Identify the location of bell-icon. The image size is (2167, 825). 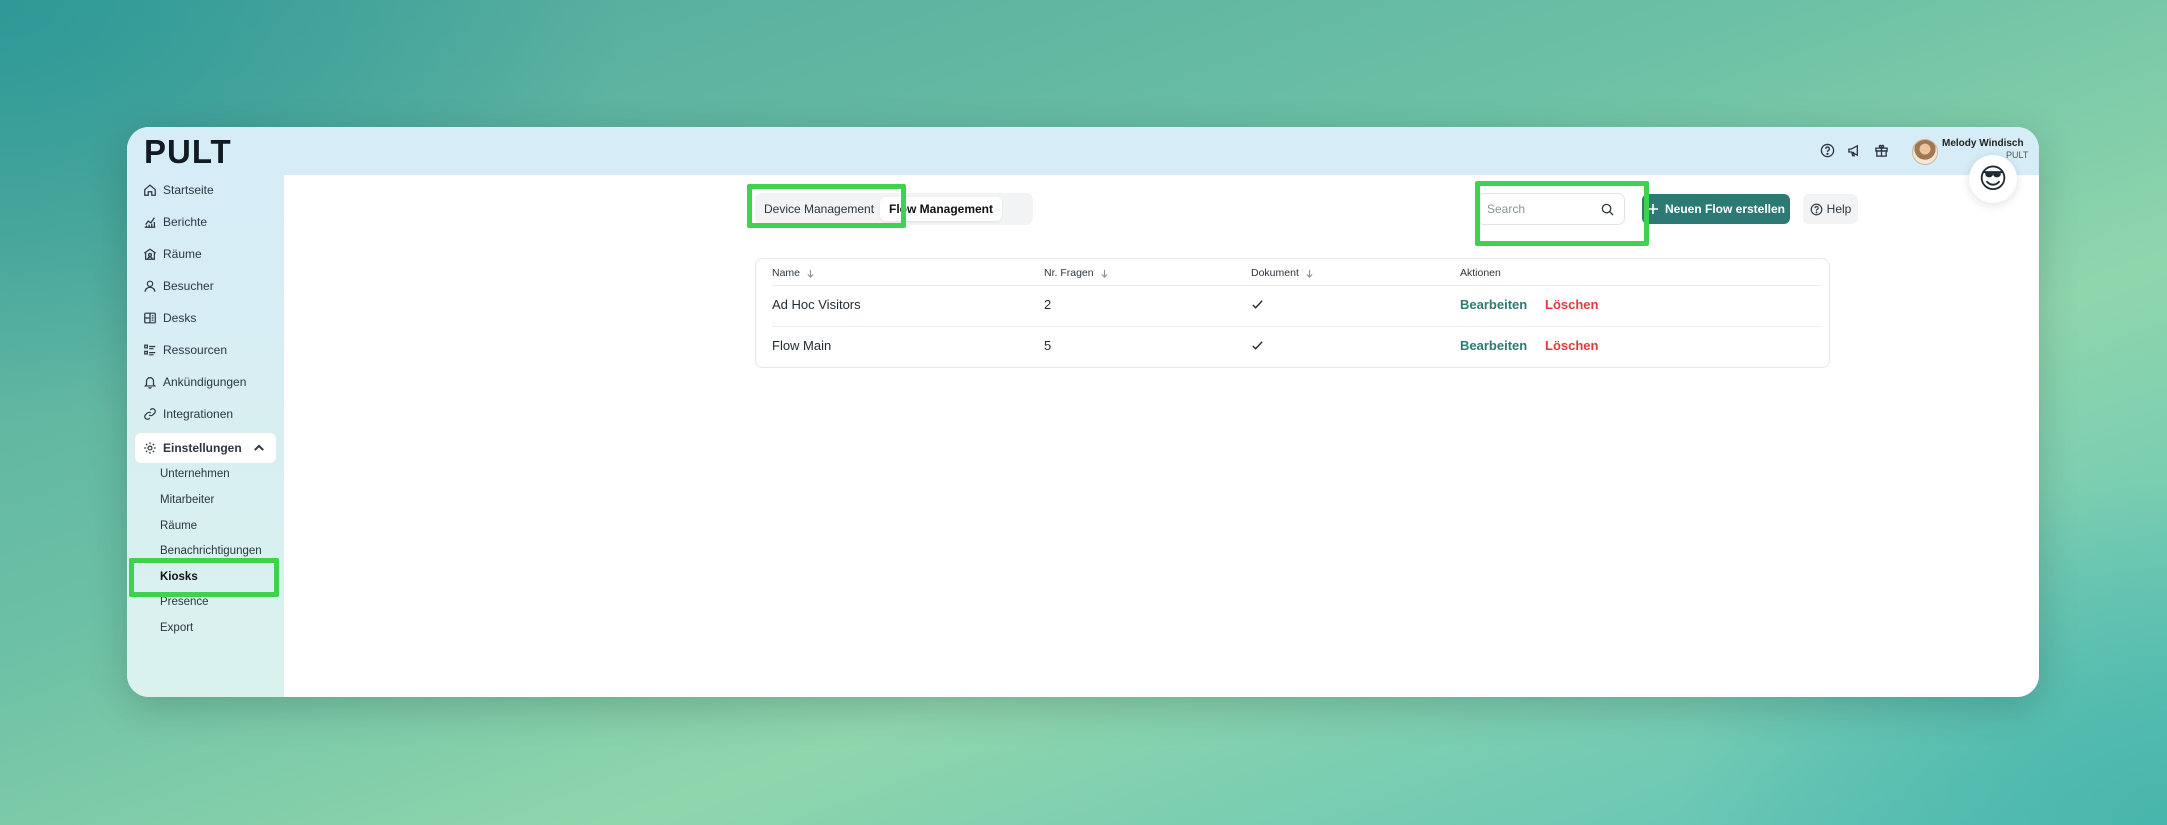
(150, 383).